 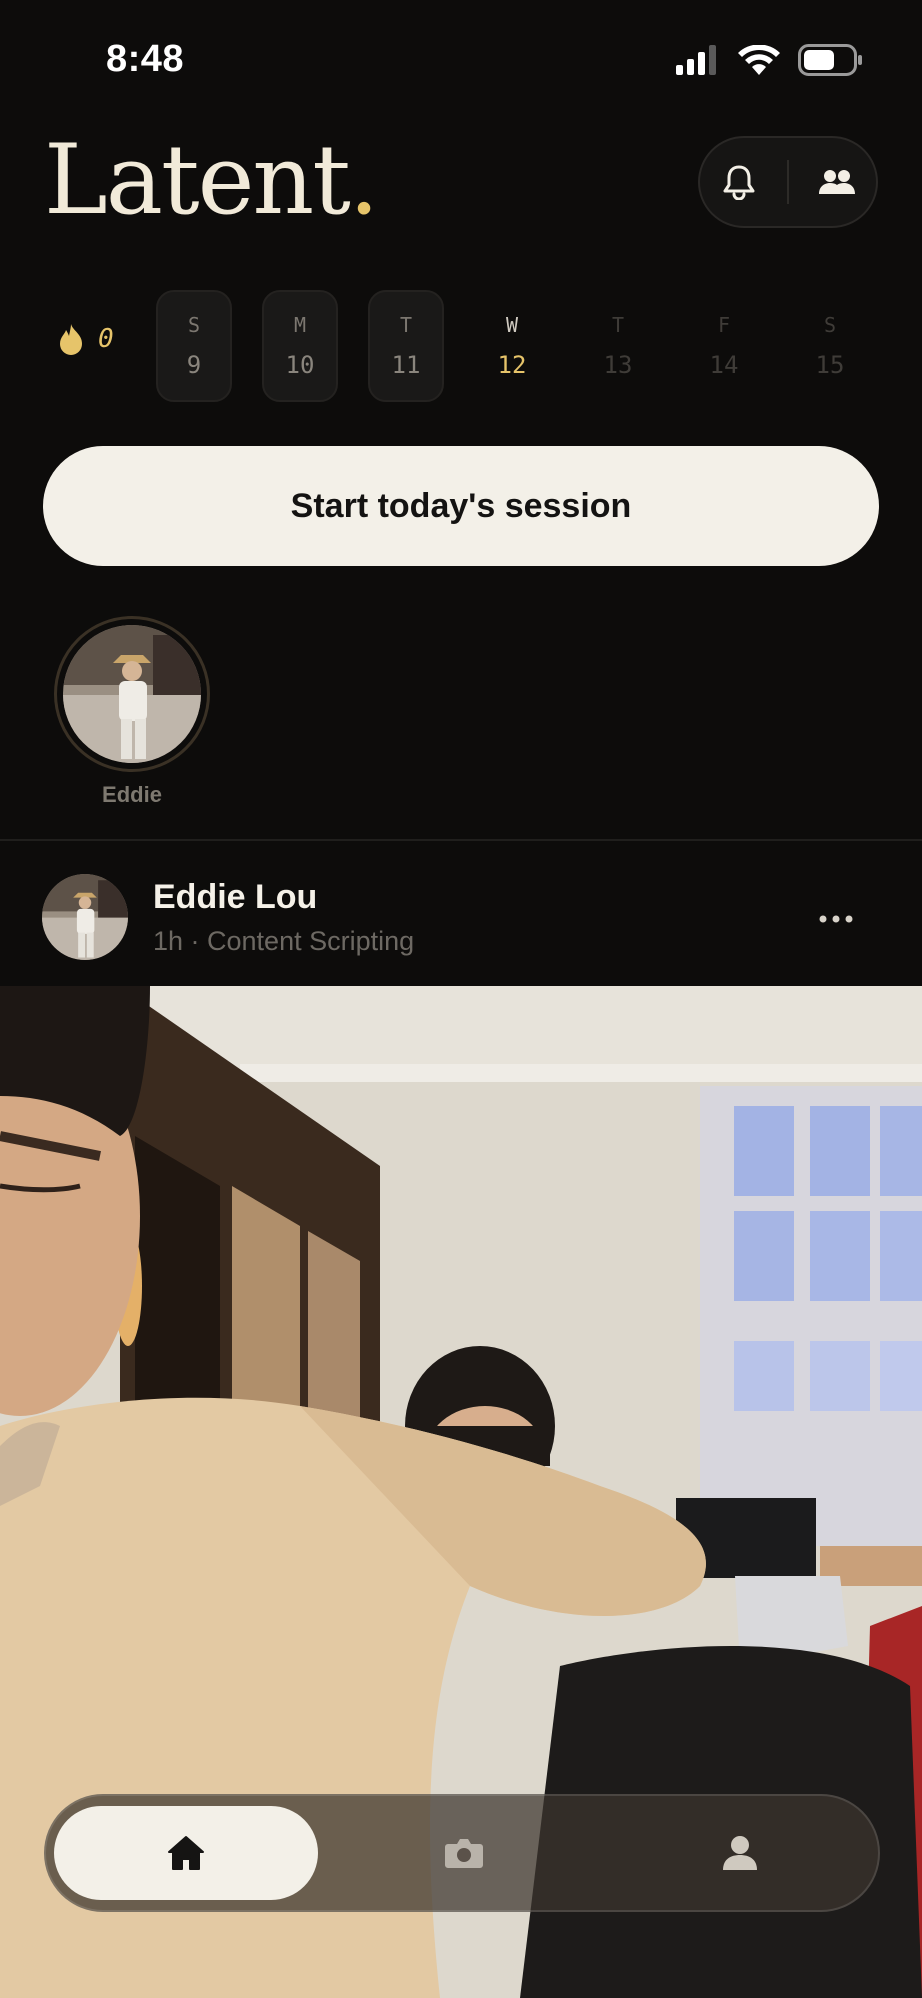 I want to click on status-bar: 8:48, so click(x=461, y=60).